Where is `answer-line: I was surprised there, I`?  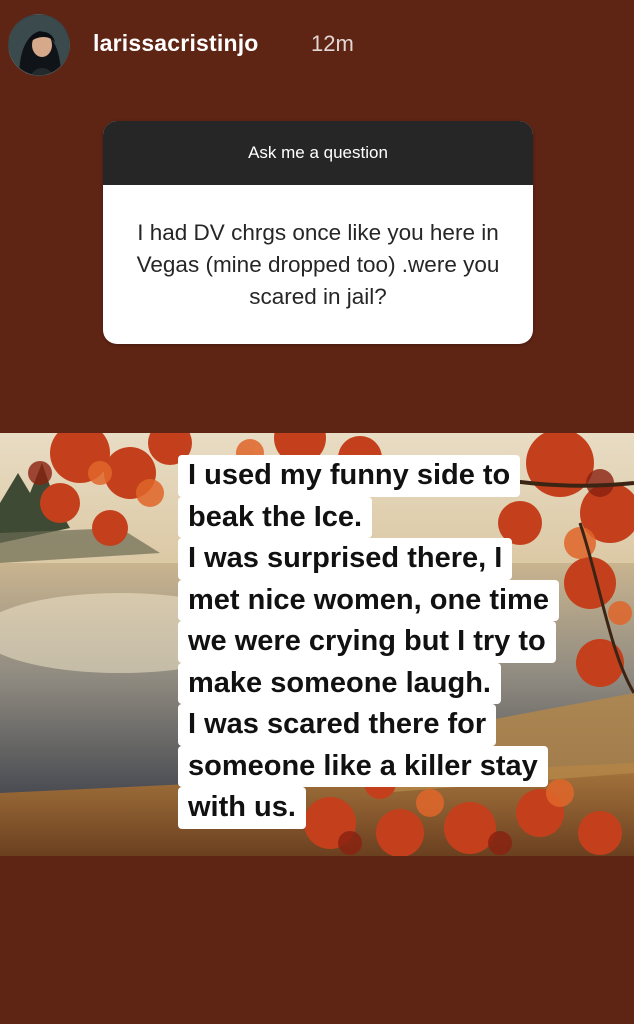 answer-line: I was surprised there, I is located at coordinates (345, 559).